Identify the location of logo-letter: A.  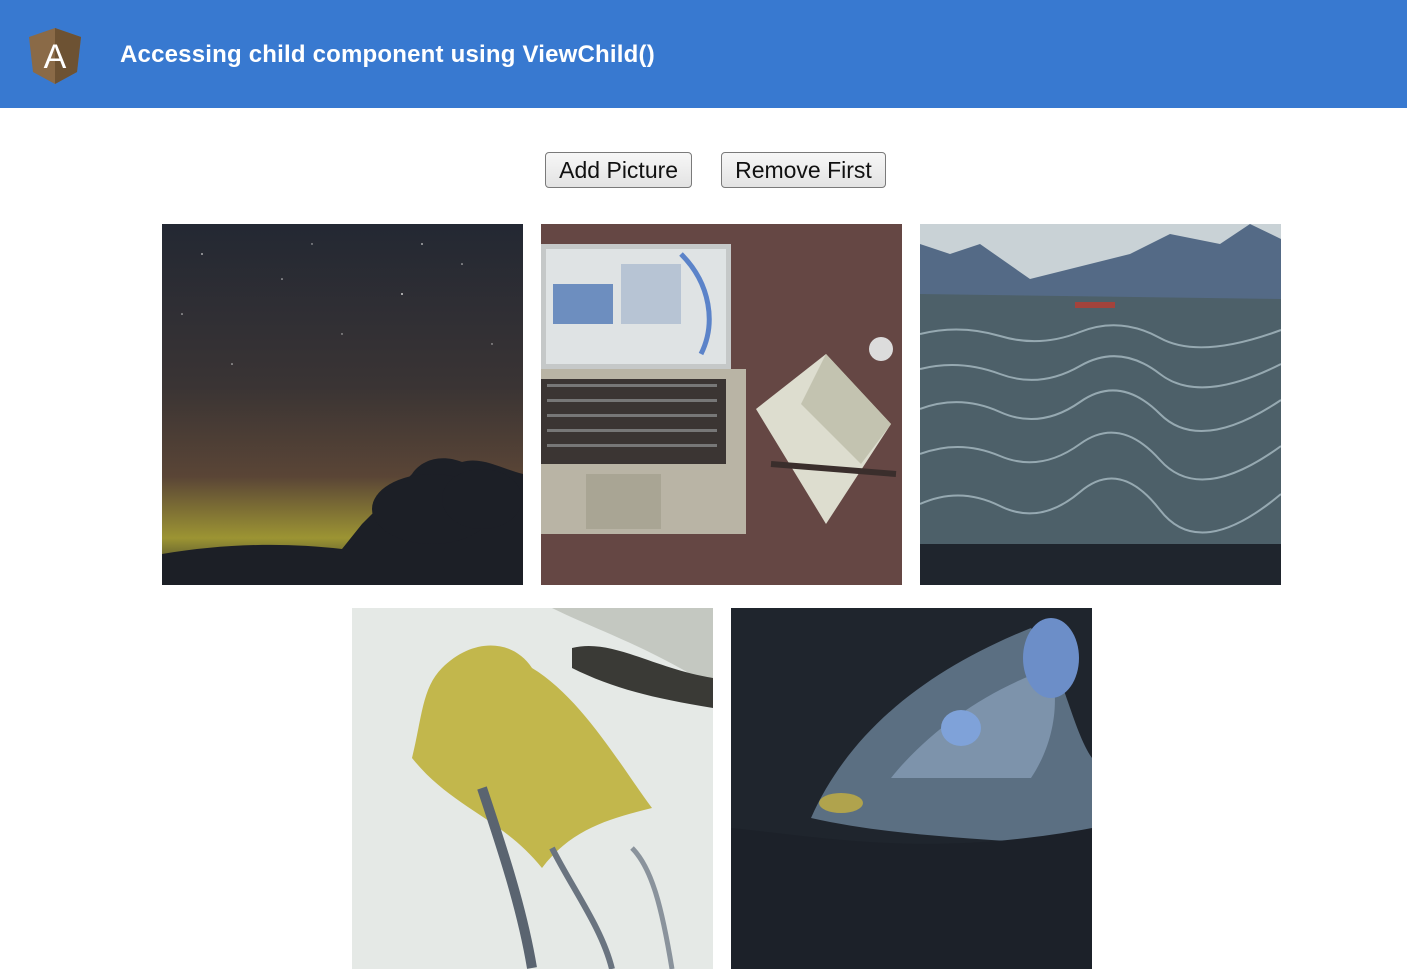
(55, 57).